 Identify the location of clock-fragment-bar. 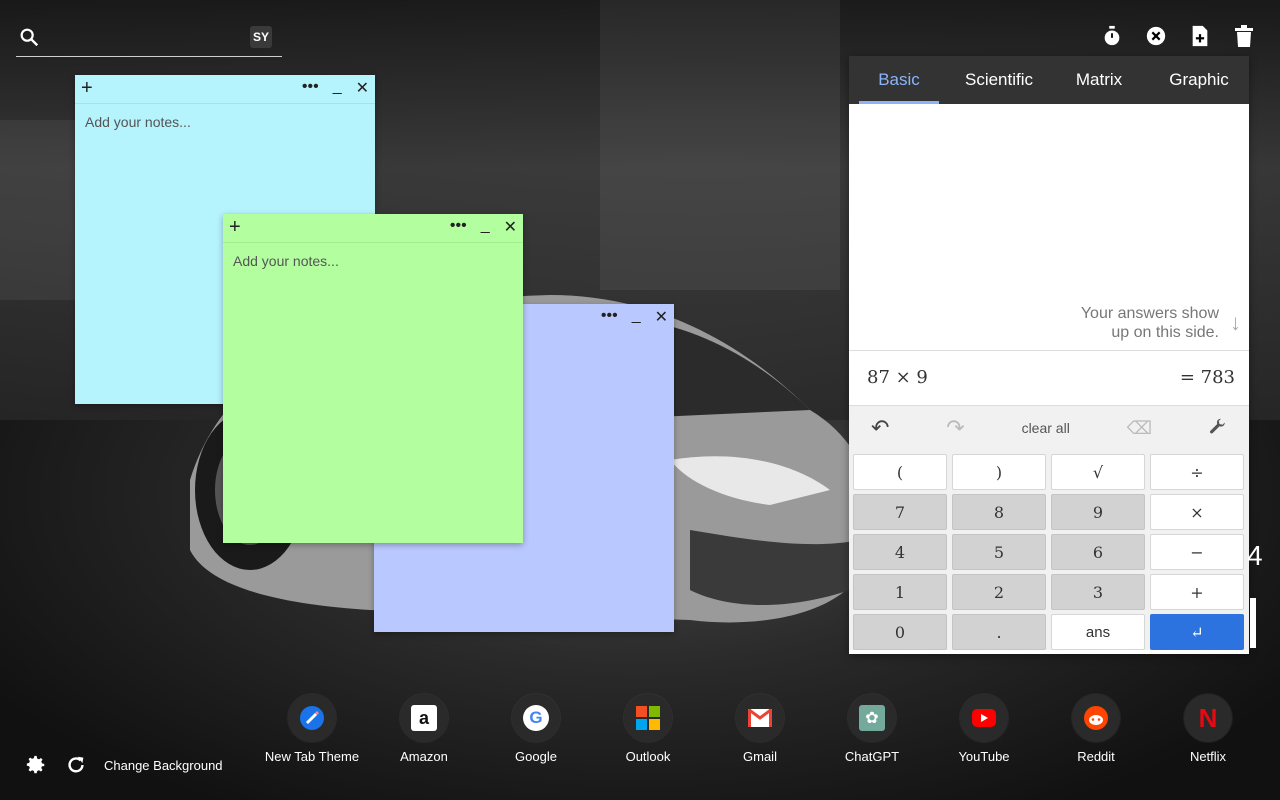
(1253, 623).